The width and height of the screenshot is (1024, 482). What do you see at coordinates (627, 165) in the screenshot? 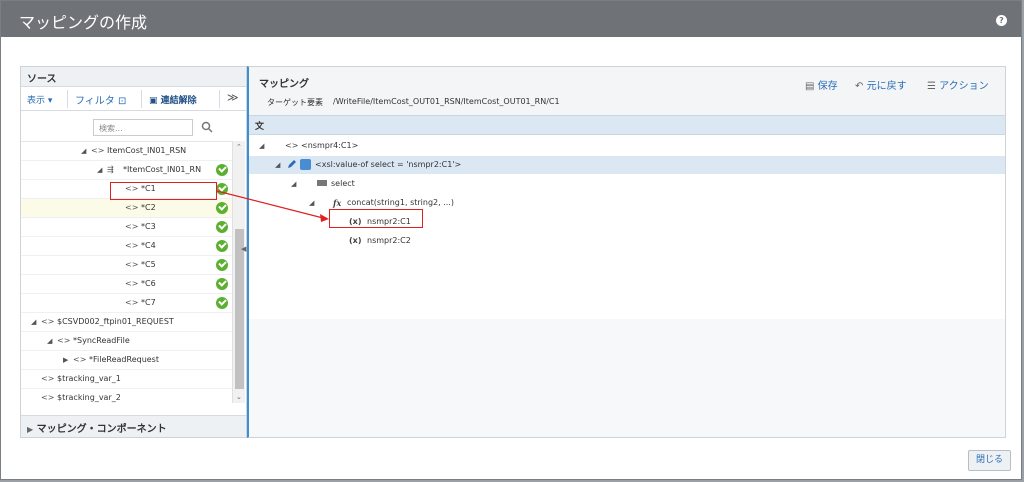
I see `mapping-tree-node: ◢ <xsl:value-of select = 'nsmpr2:C1'>` at bounding box center [627, 165].